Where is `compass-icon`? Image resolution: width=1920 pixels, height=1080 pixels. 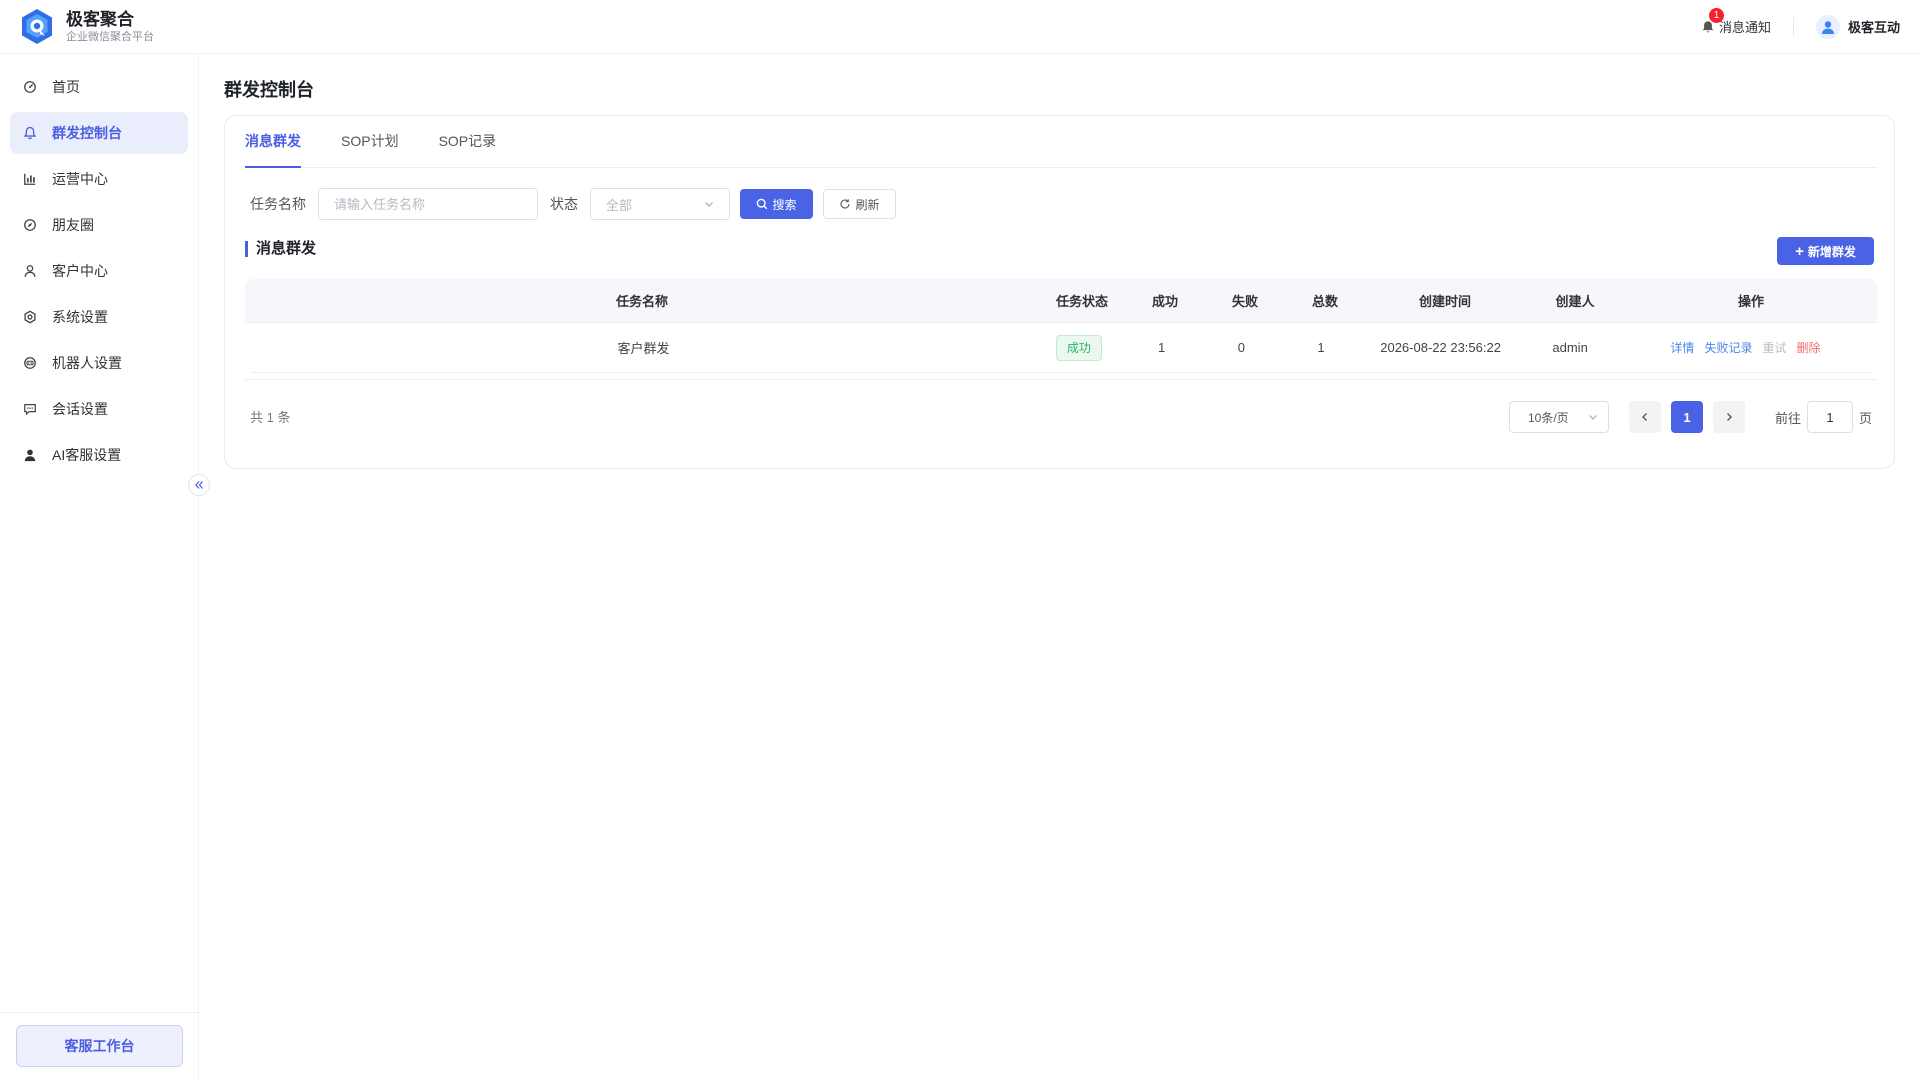 compass-icon is located at coordinates (30, 225).